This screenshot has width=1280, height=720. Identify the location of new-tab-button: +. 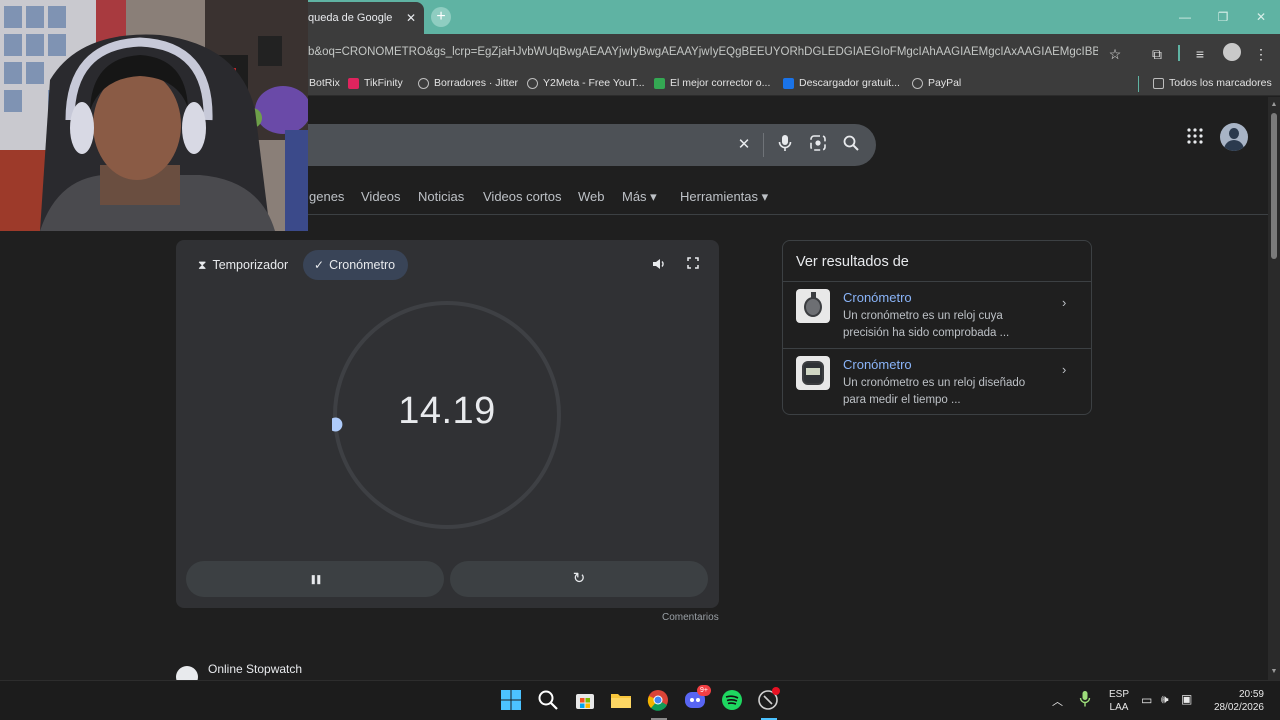
(441, 17).